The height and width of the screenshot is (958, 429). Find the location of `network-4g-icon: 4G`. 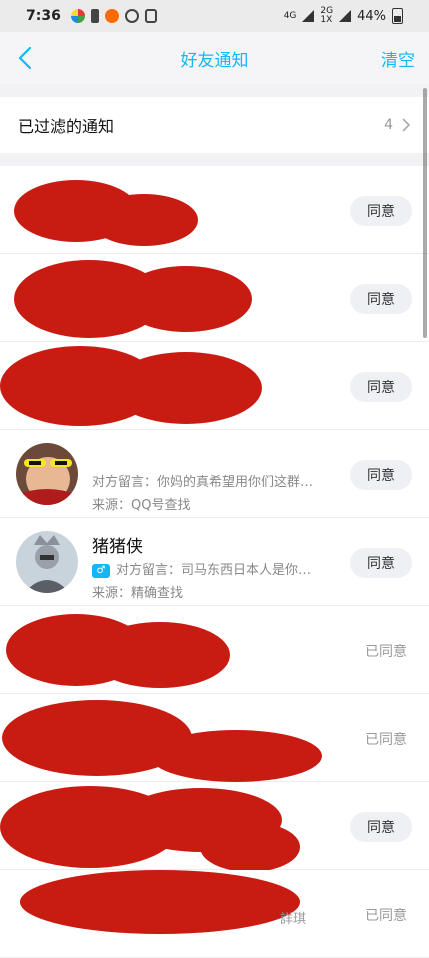

network-4g-icon: 4G is located at coordinates (290, 15).